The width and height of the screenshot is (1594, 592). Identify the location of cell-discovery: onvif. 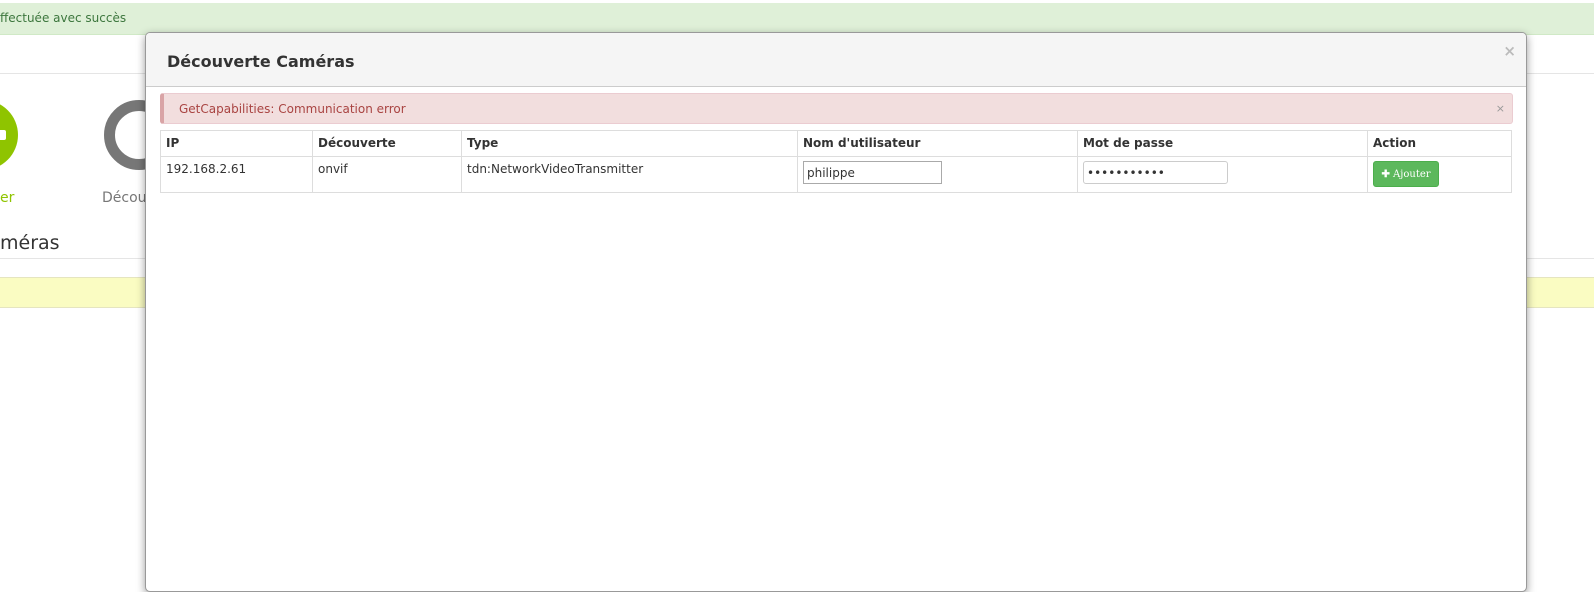
(387, 174).